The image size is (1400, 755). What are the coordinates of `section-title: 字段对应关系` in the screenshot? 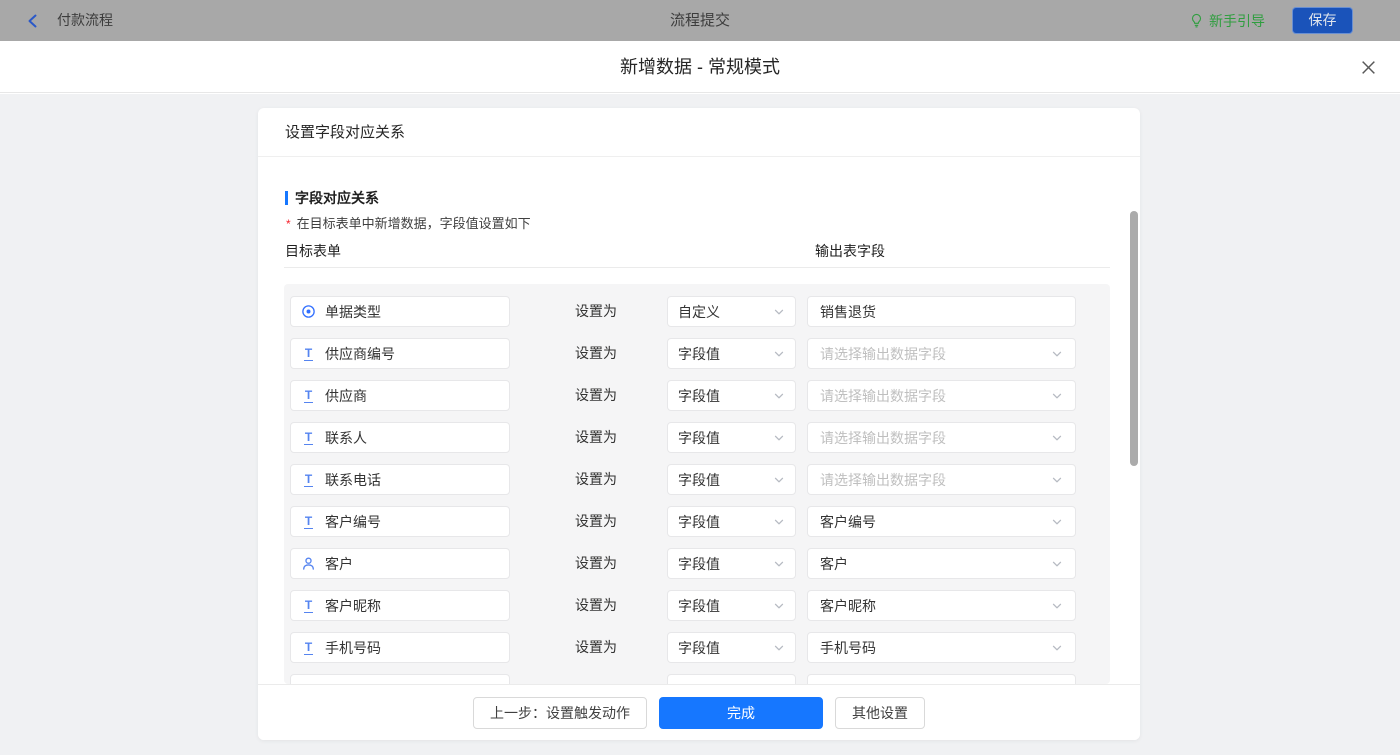 It's located at (332, 198).